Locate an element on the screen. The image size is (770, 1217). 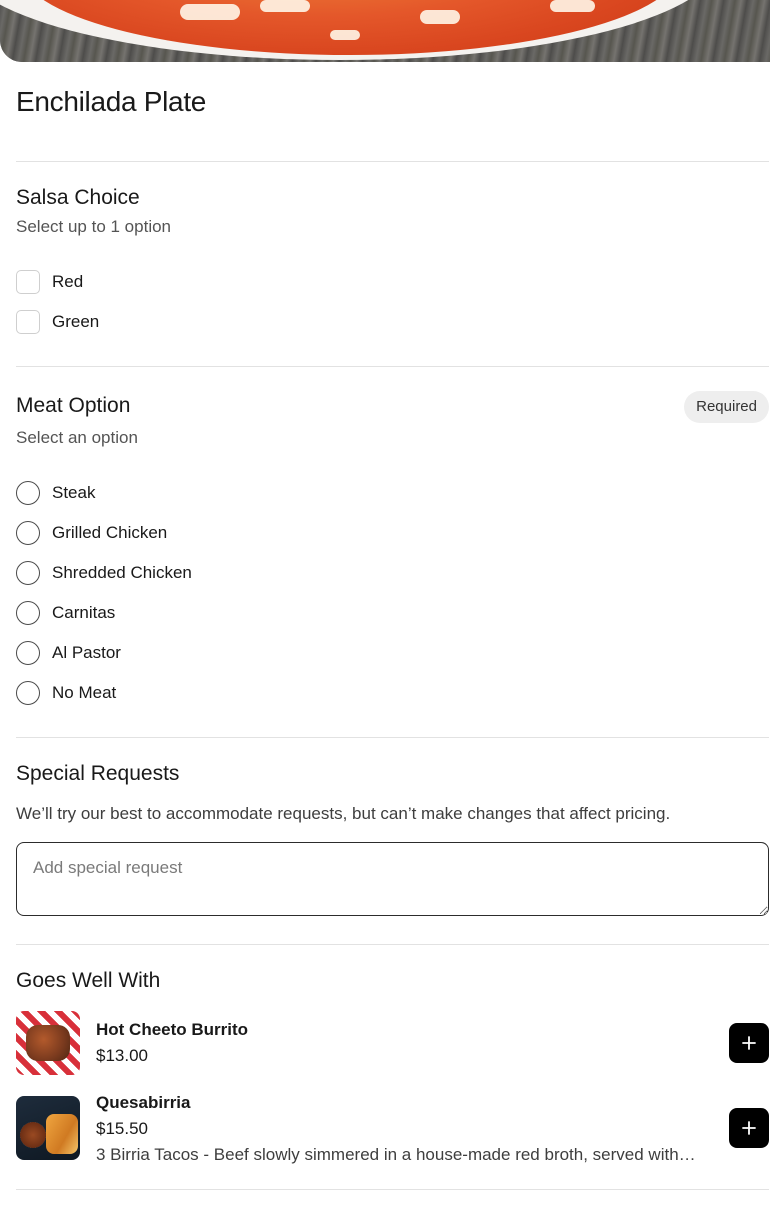
option-label: Green is located at coordinates (76, 321).